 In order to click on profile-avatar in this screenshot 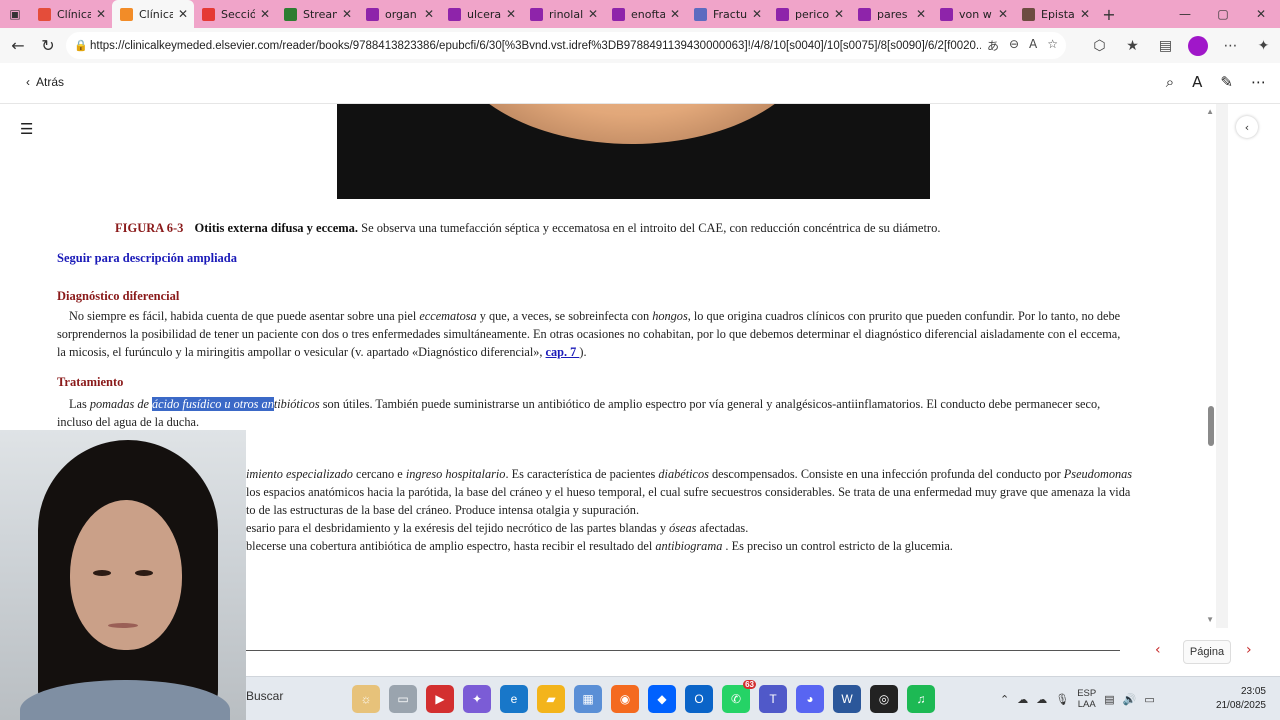, I will do `click(1198, 45)`.